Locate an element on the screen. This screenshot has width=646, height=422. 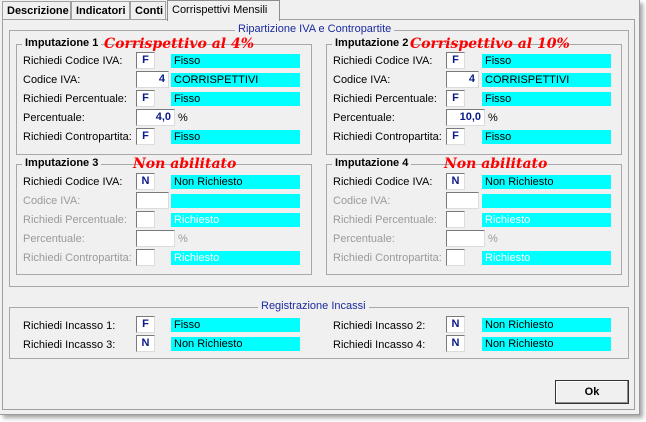
registrazione-title: Registrazione Incassi is located at coordinates (313, 306).